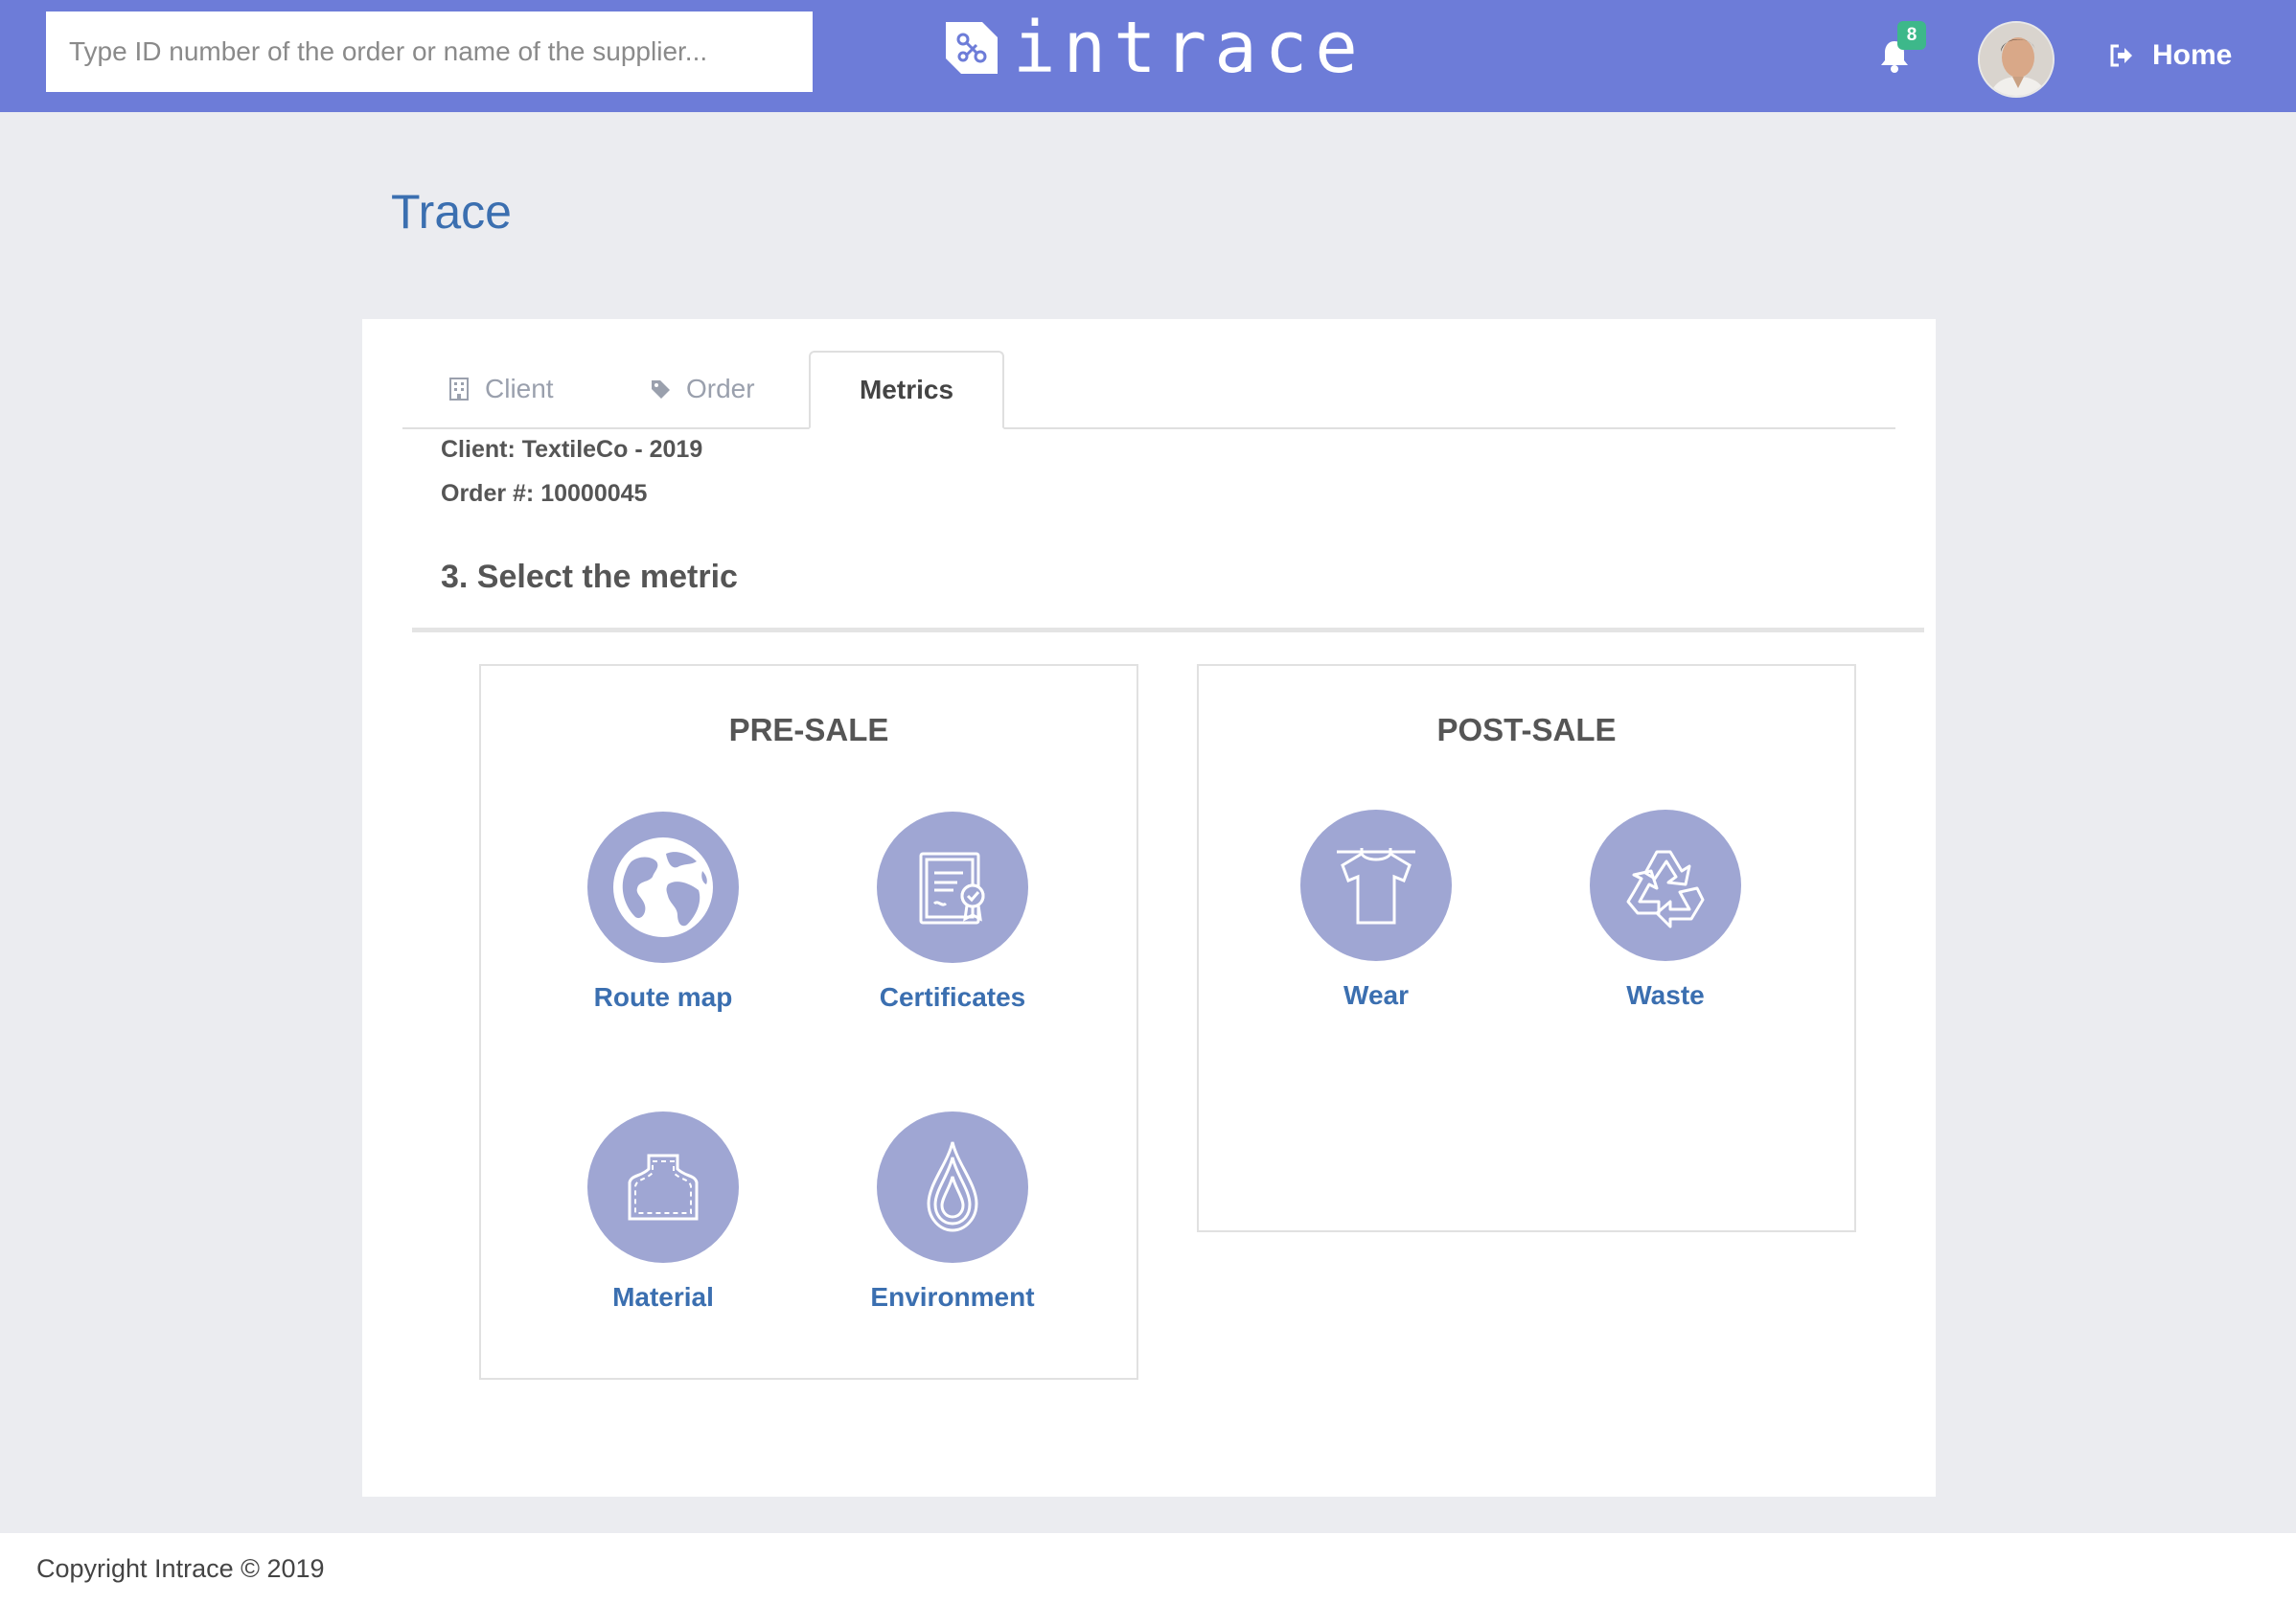 This screenshot has width=2296, height=1604. What do you see at coordinates (1526, 948) in the screenshot?
I see `post-sale-panel: POST-SALE Wear Waste` at bounding box center [1526, 948].